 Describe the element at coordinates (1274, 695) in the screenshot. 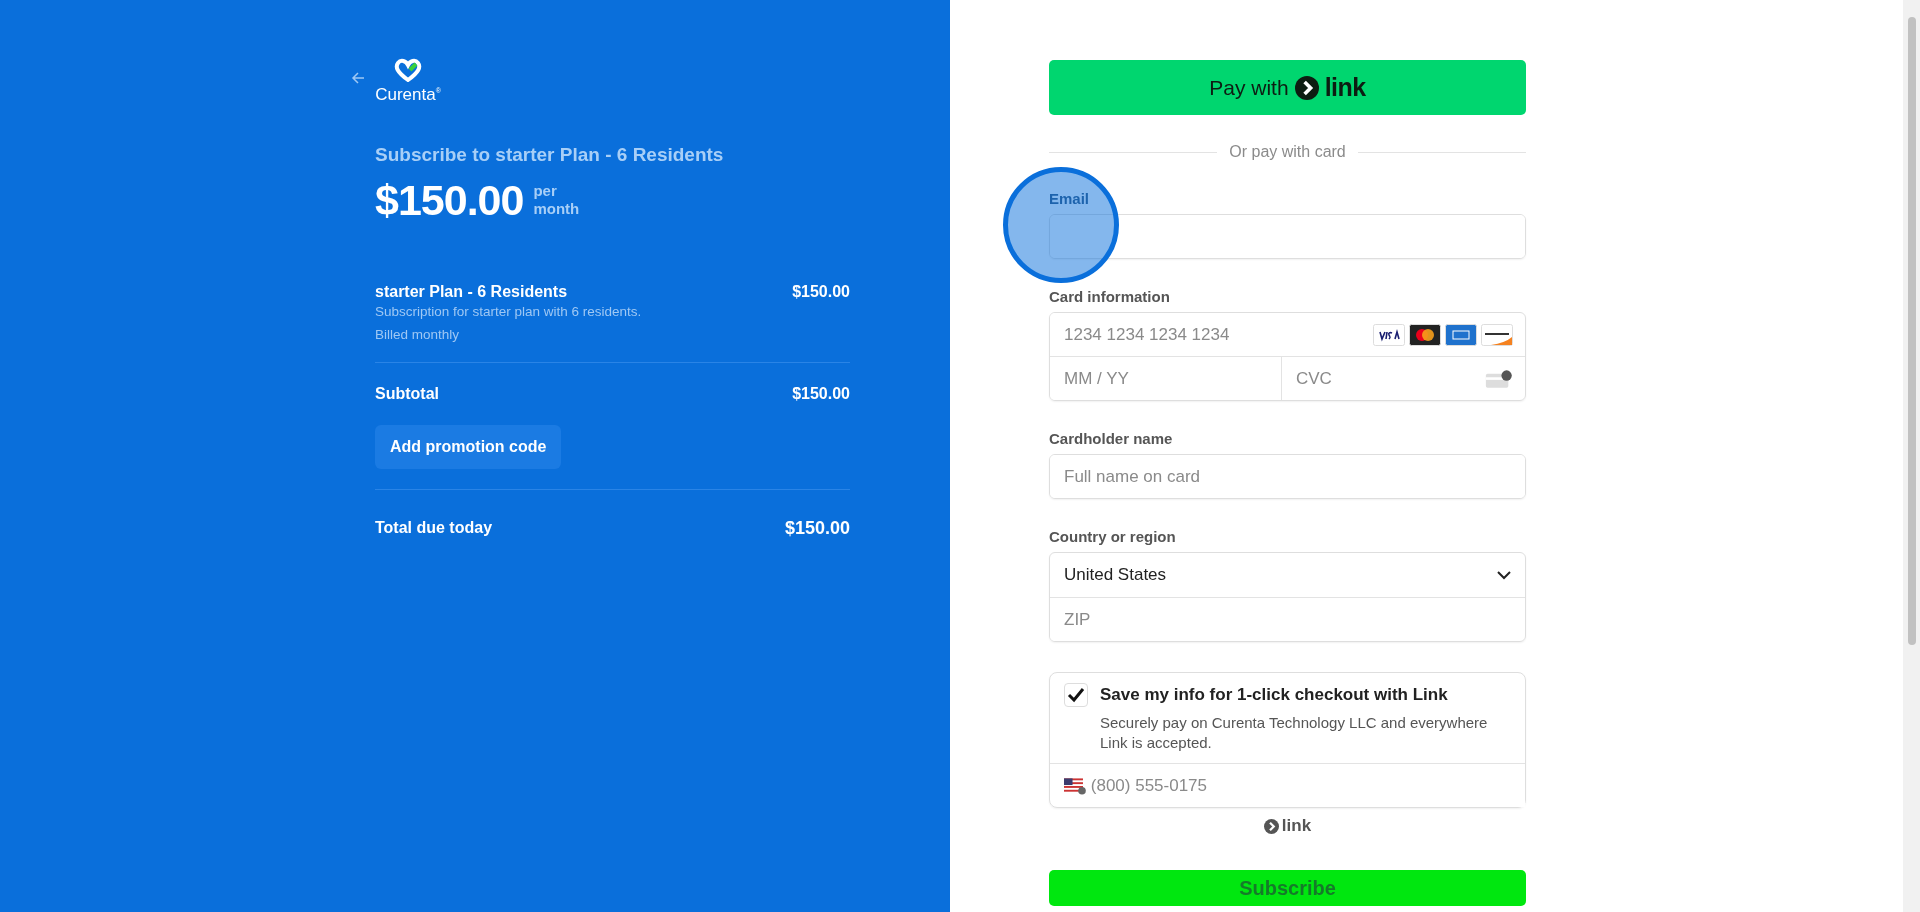

I see `save-info-title: Save my info for 1-click checkout with Link` at that location.